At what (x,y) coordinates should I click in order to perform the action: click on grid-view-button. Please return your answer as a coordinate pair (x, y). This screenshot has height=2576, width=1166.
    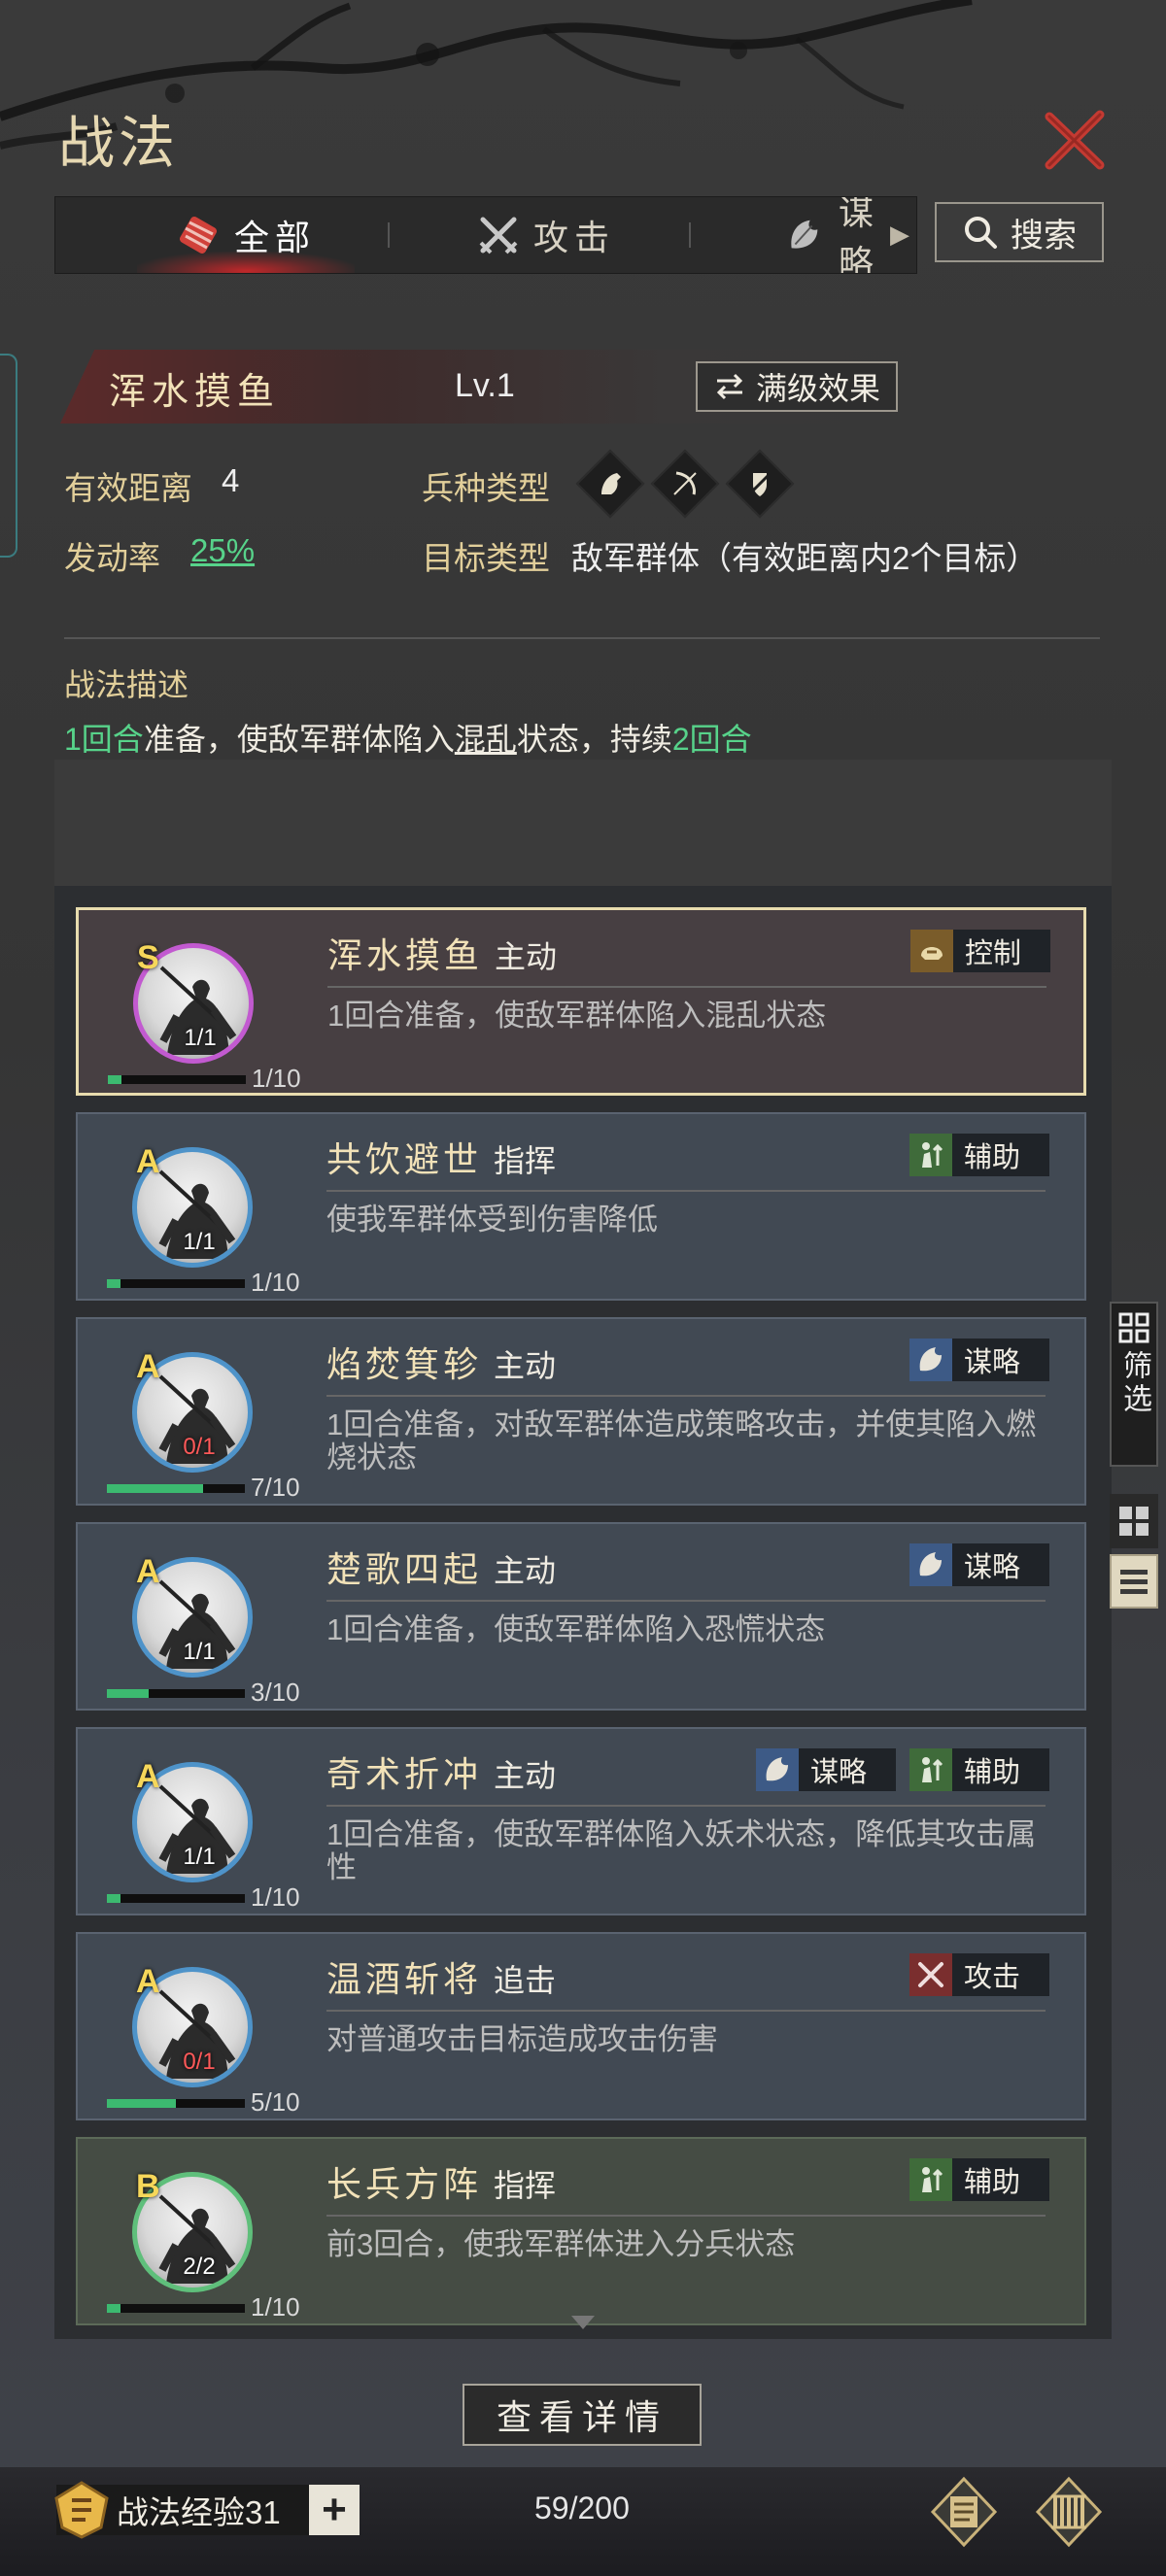
    Looking at the image, I should click on (1134, 1521).